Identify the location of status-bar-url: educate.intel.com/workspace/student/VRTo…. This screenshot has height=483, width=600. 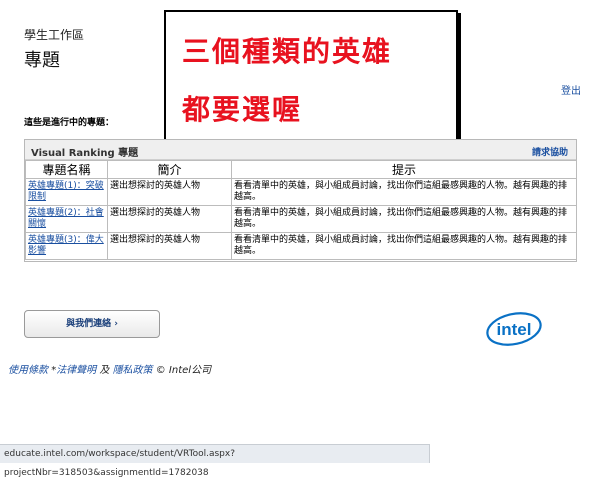
(215, 461).